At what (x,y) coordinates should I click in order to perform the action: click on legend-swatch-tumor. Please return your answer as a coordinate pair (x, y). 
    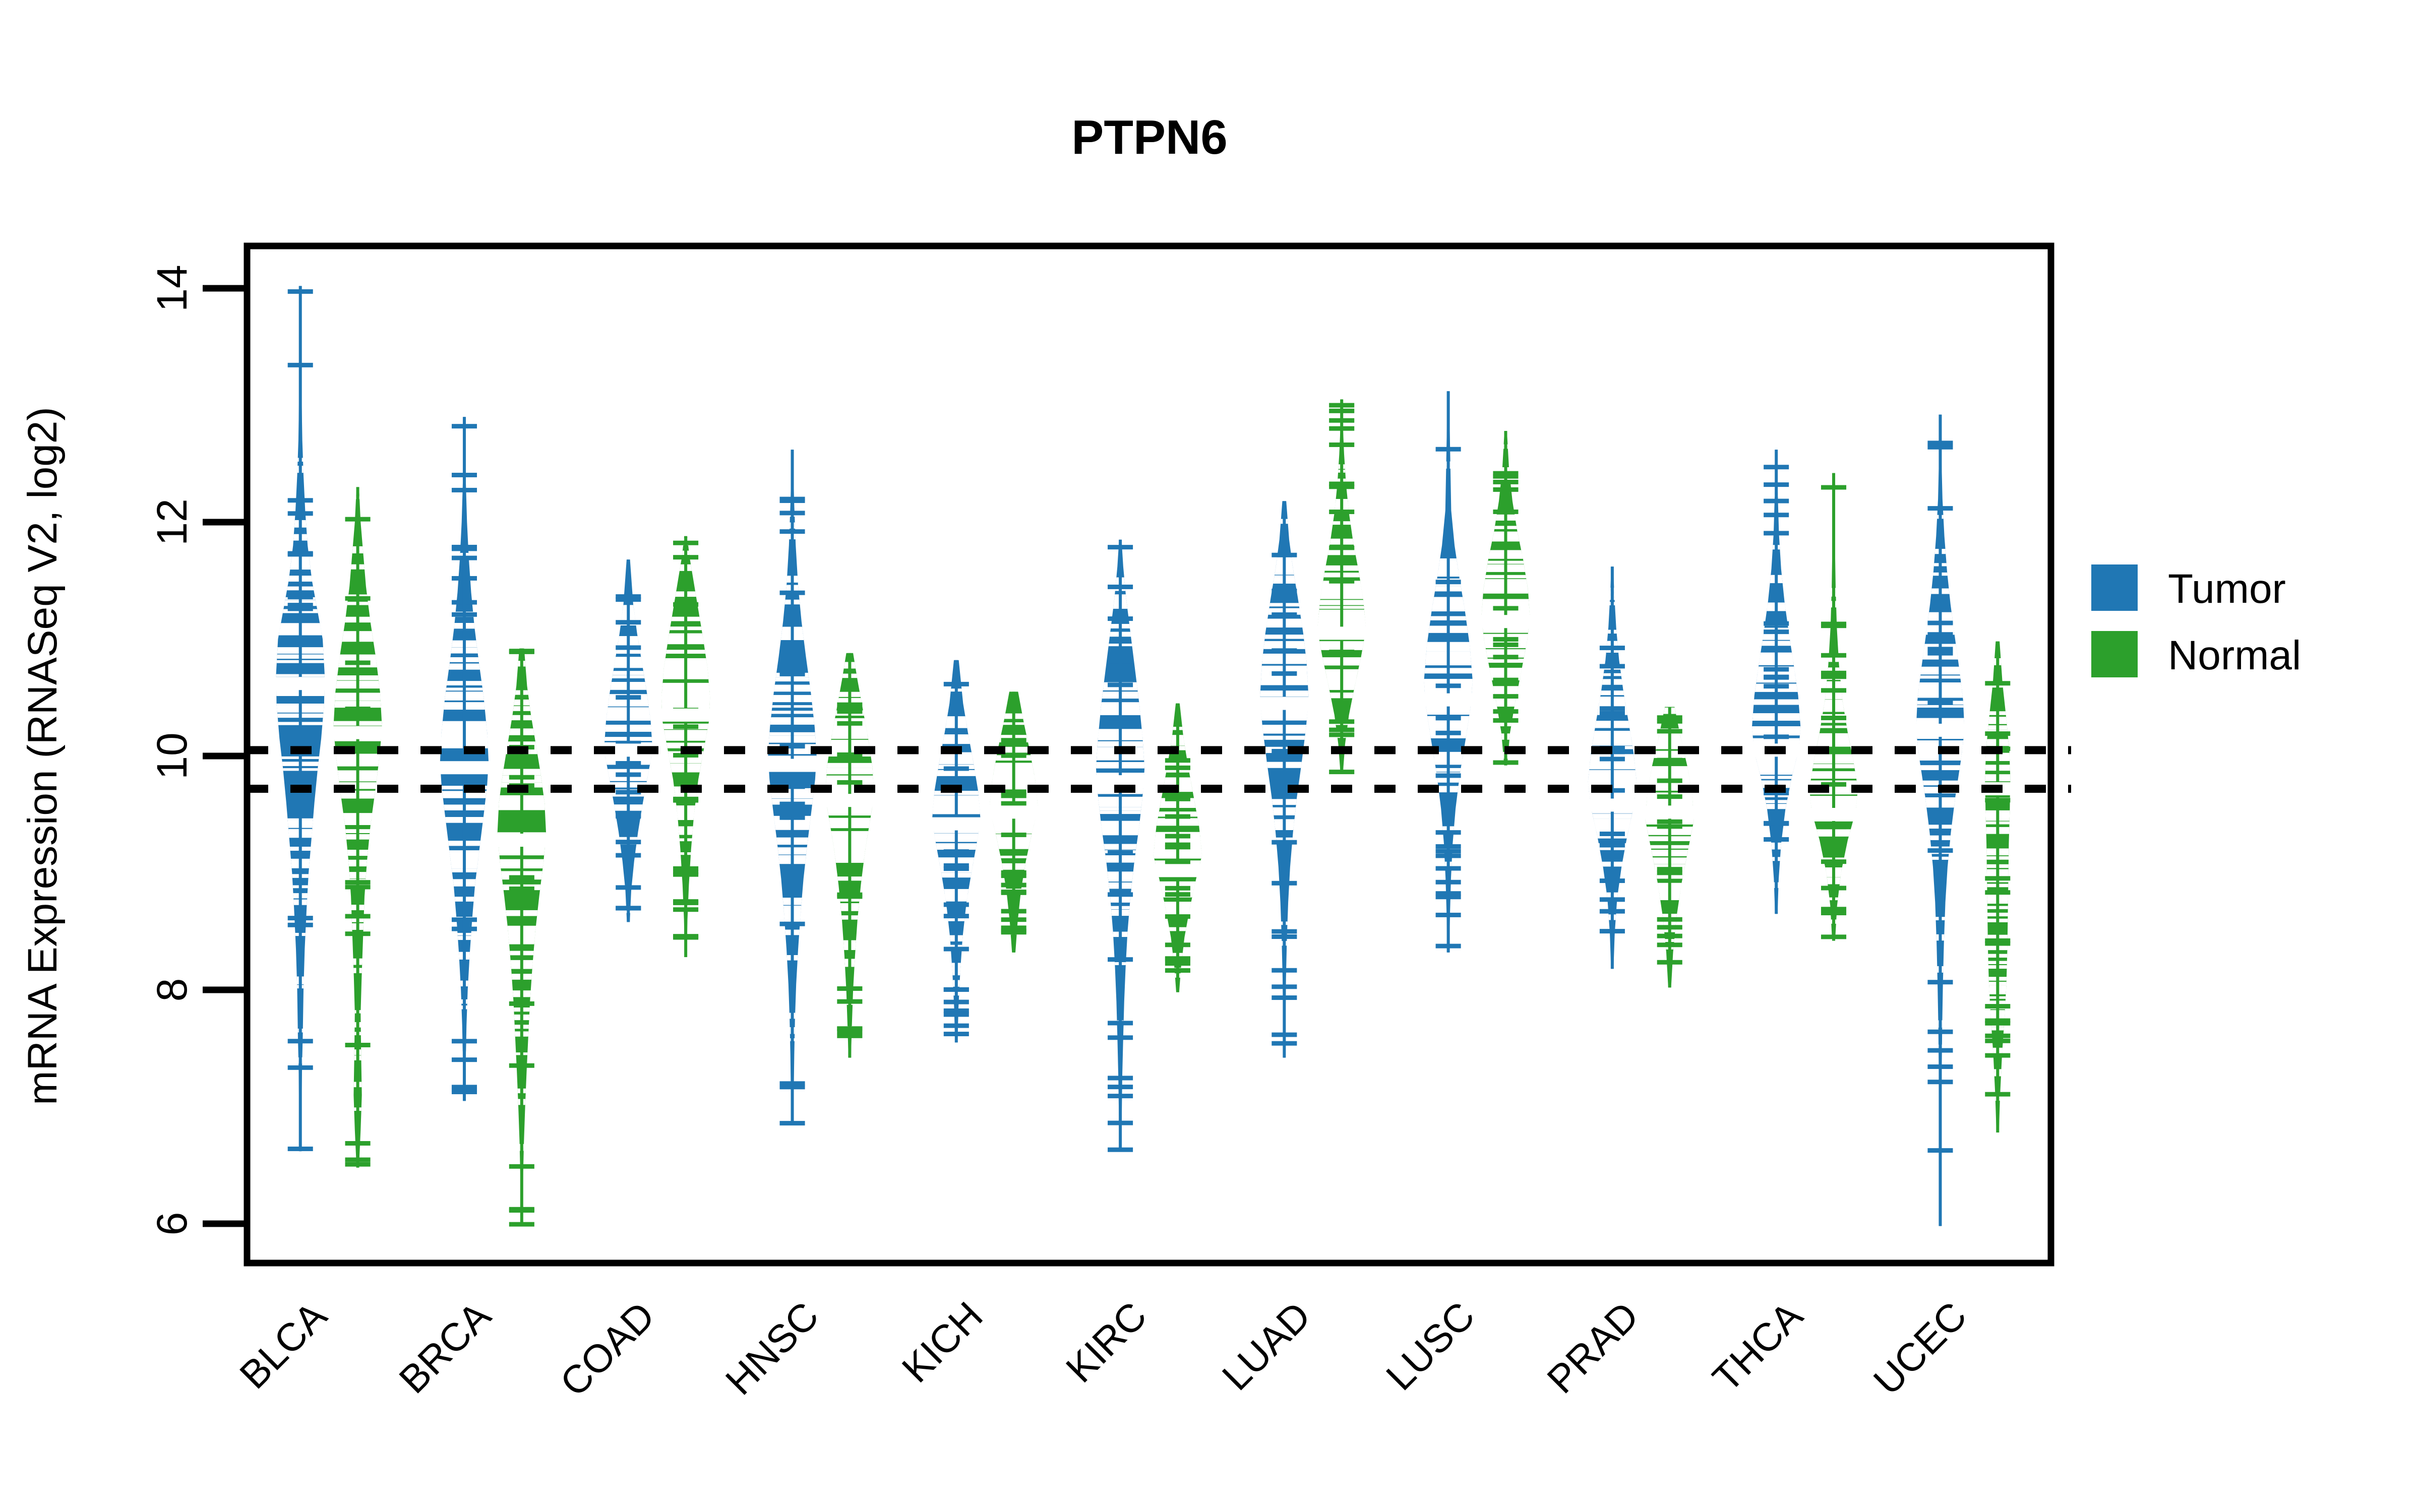
    Looking at the image, I should click on (2114, 587).